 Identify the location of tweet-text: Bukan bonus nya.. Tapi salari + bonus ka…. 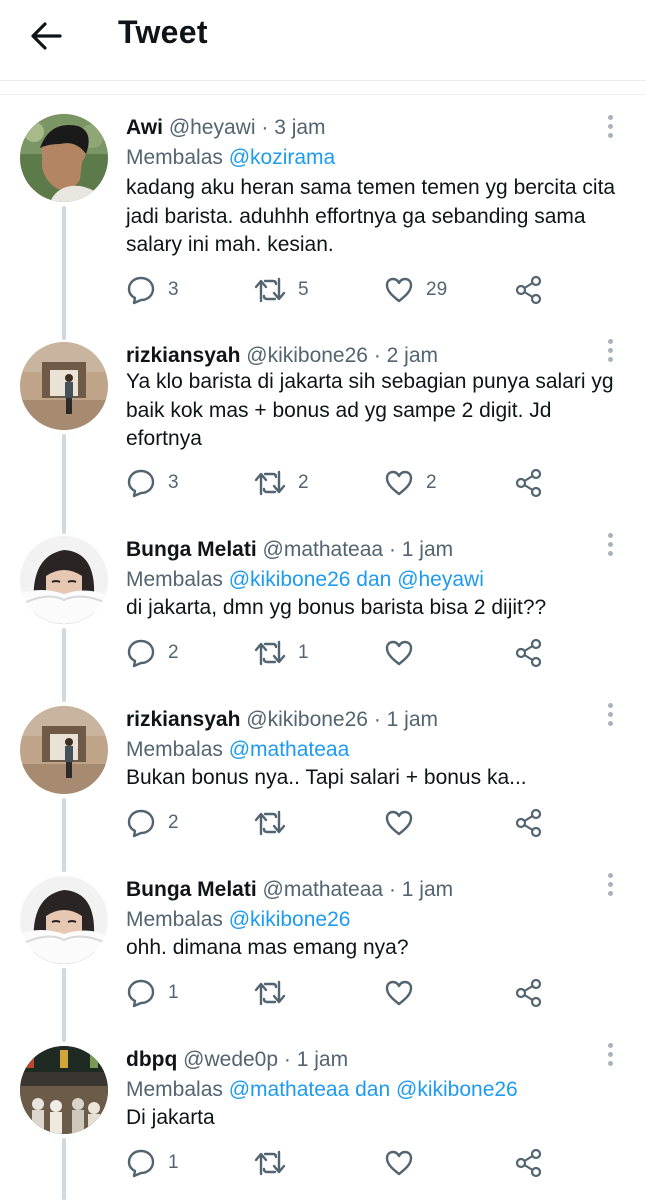
(376, 778).